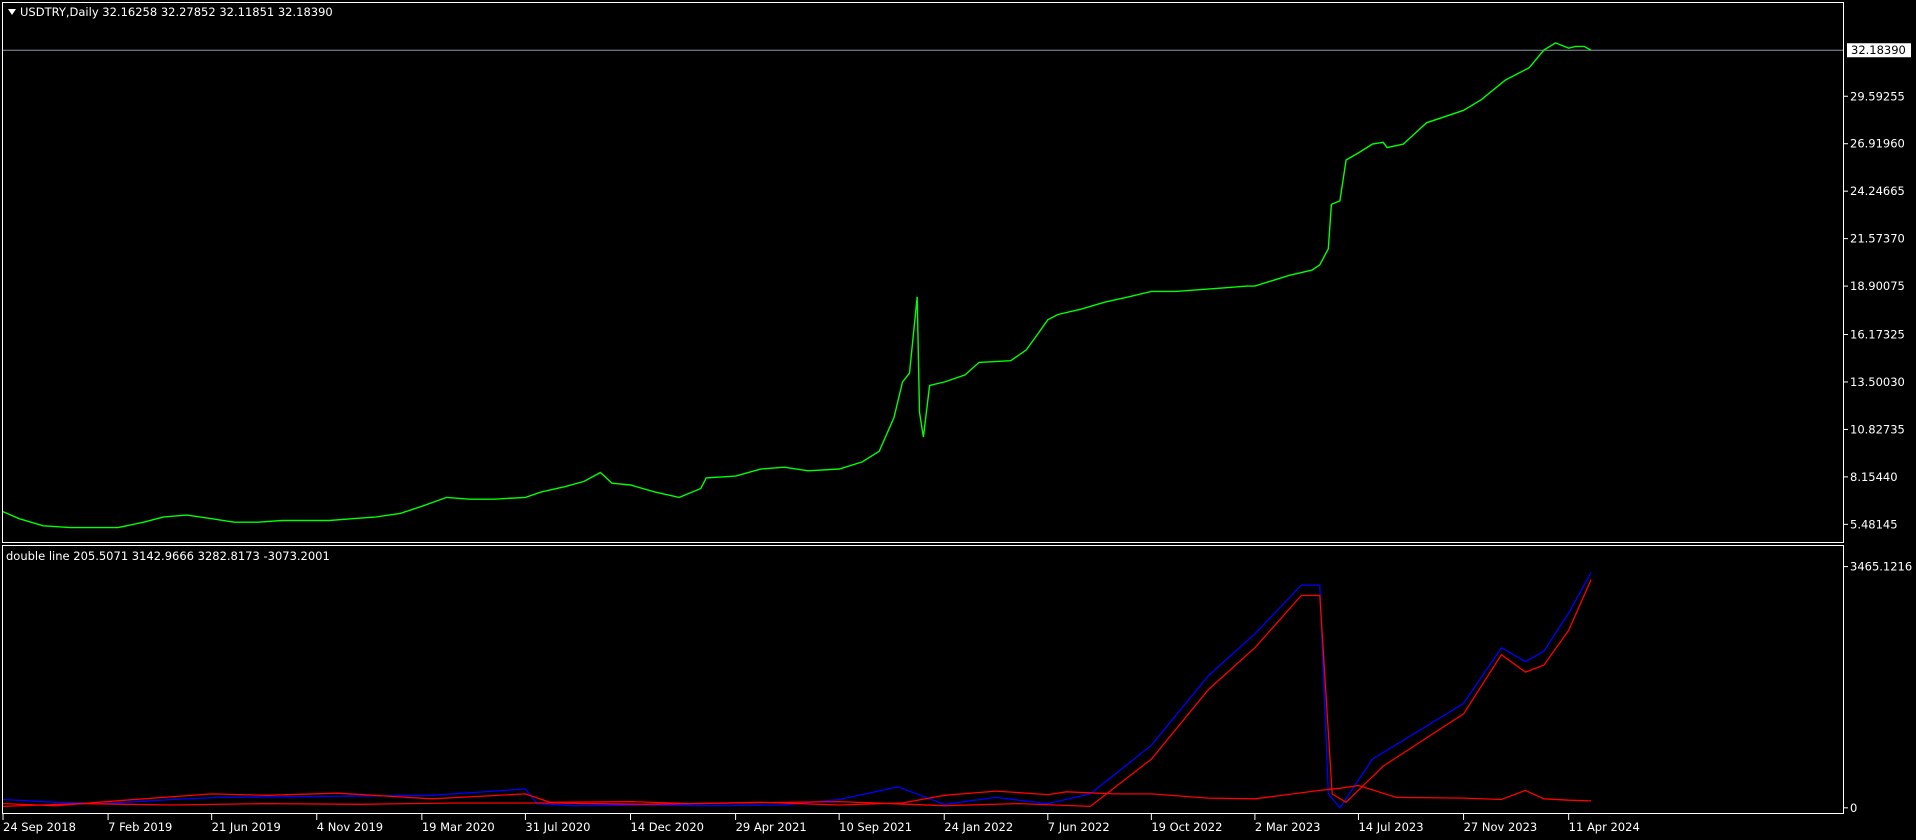  I want to click on time-tick-label: 11 Apr 2024, so click(1604, 827).